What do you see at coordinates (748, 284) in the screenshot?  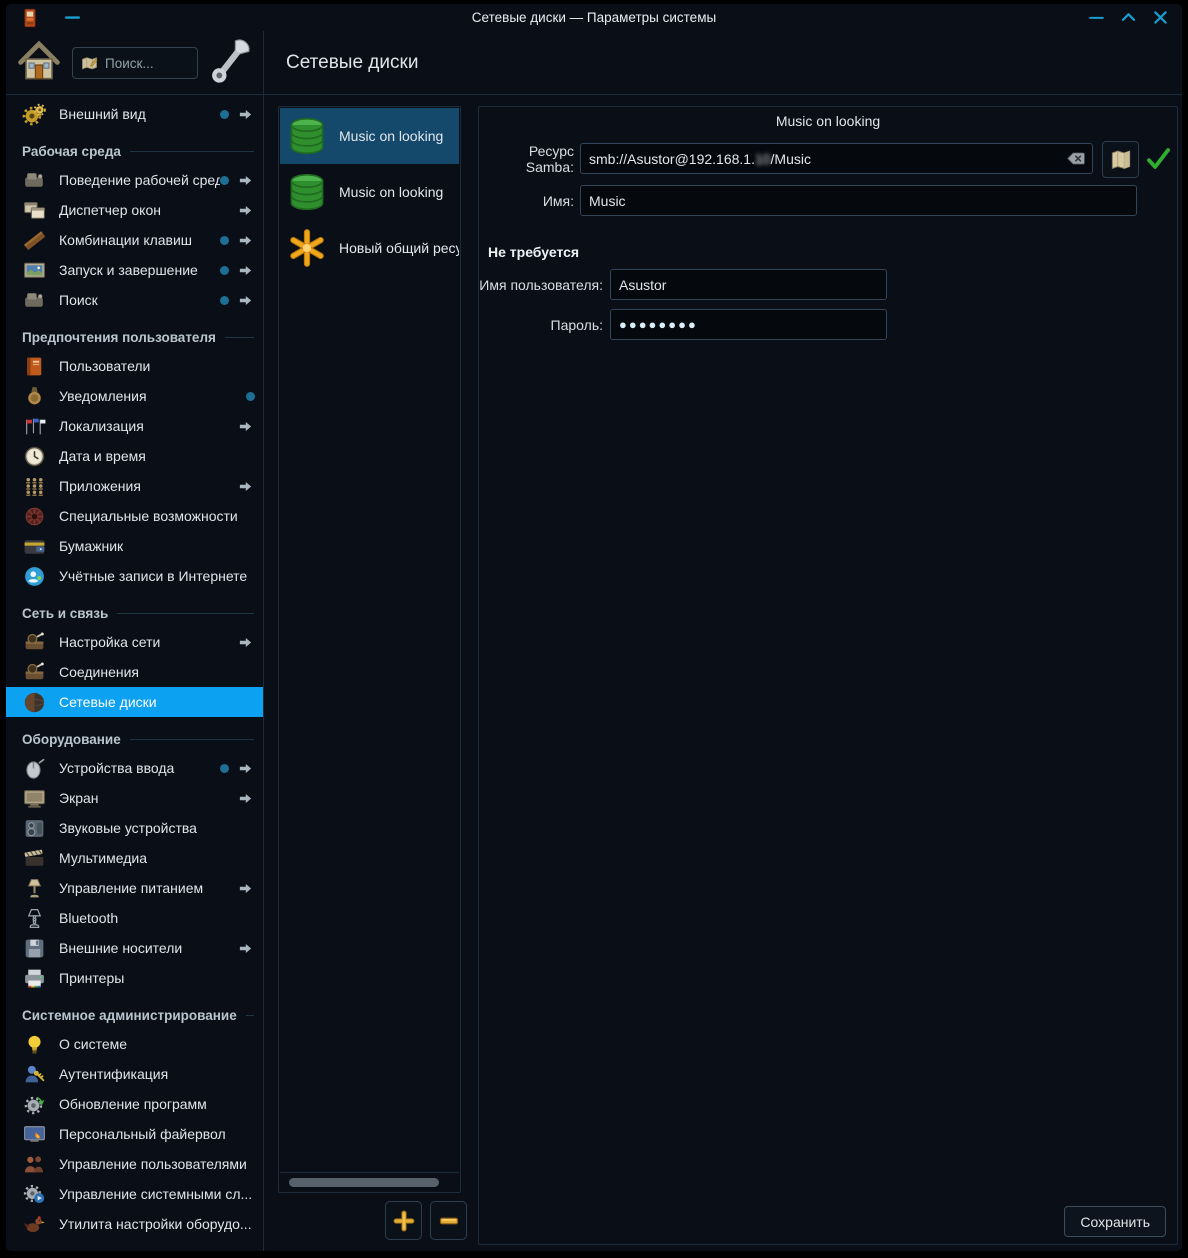 I see `username-input: Asustor` at bounding box center [748, 284].